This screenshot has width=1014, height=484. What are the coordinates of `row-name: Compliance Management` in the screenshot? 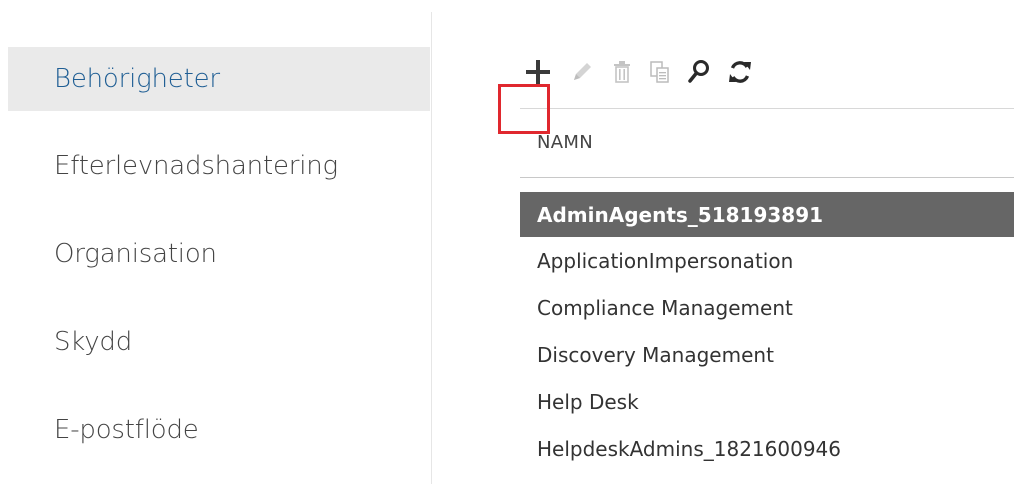 It's located at (665, 307).